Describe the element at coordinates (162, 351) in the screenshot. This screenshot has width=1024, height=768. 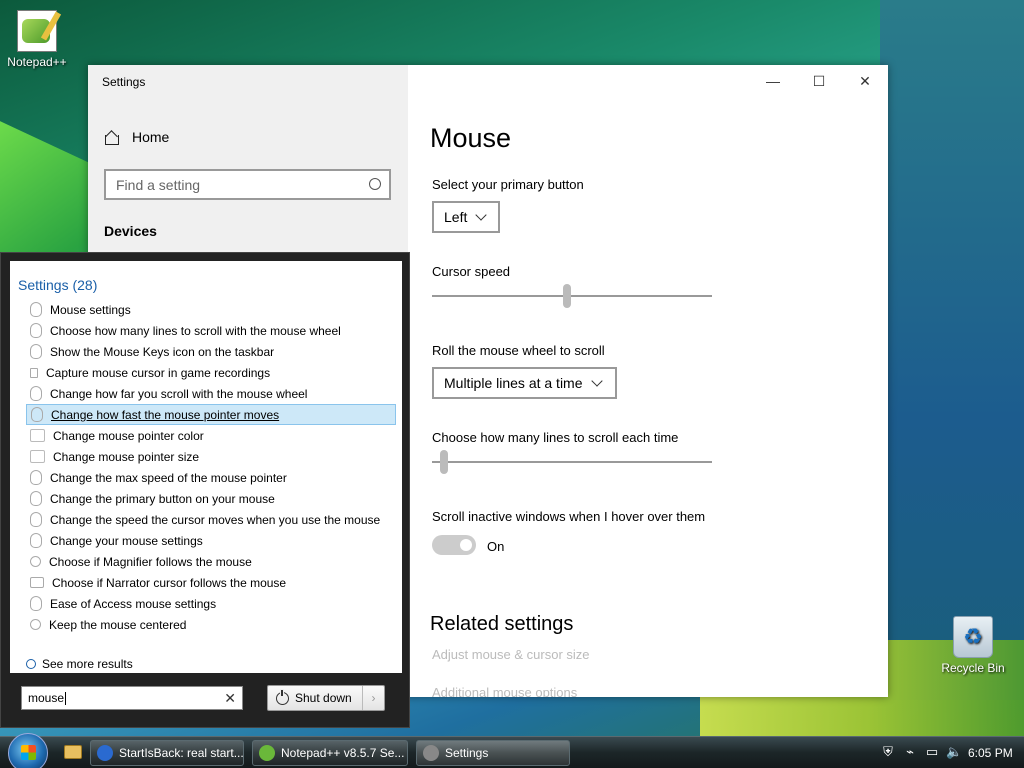
I see `search-result-label: Show the Mouse Keys icon on the taskbar` at that location.